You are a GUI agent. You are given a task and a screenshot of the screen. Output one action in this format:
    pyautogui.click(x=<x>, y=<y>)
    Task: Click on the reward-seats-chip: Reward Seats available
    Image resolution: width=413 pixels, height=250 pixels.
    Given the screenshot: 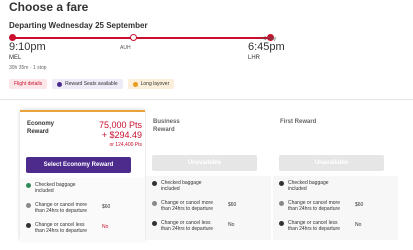 What is the action you would take?
    pyautogui.click(x=87, y=84)
    